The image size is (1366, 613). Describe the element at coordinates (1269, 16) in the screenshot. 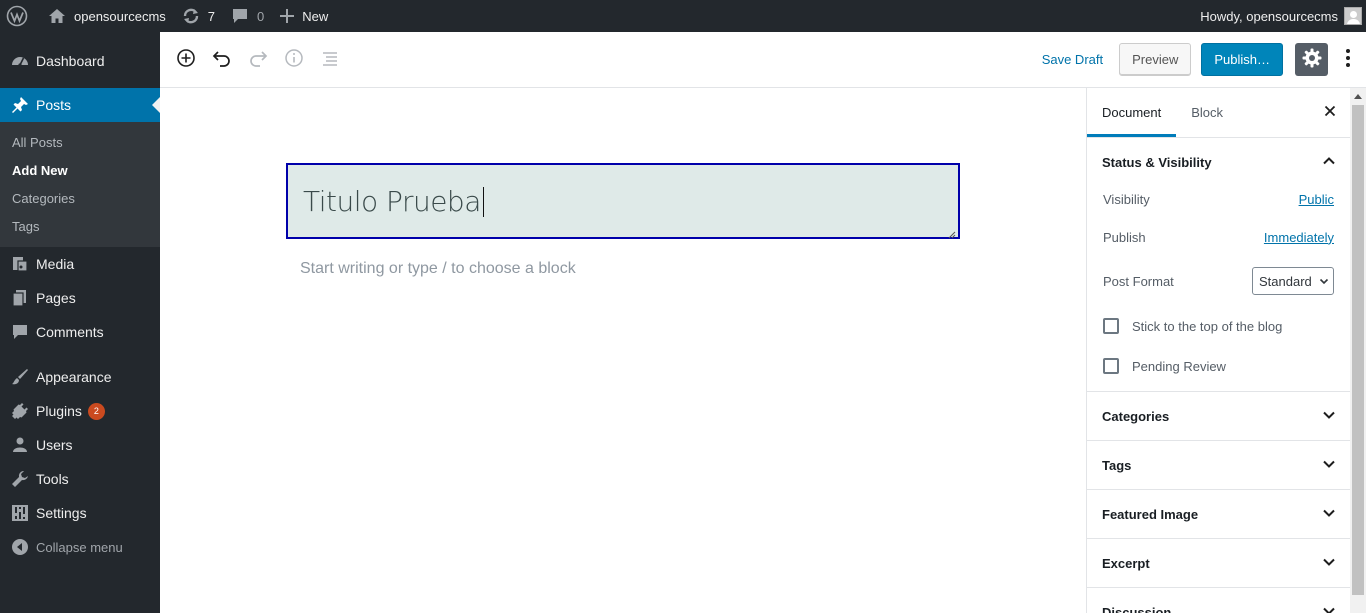

I see `howdy-text: Howdy, opensourcecms` at that location.